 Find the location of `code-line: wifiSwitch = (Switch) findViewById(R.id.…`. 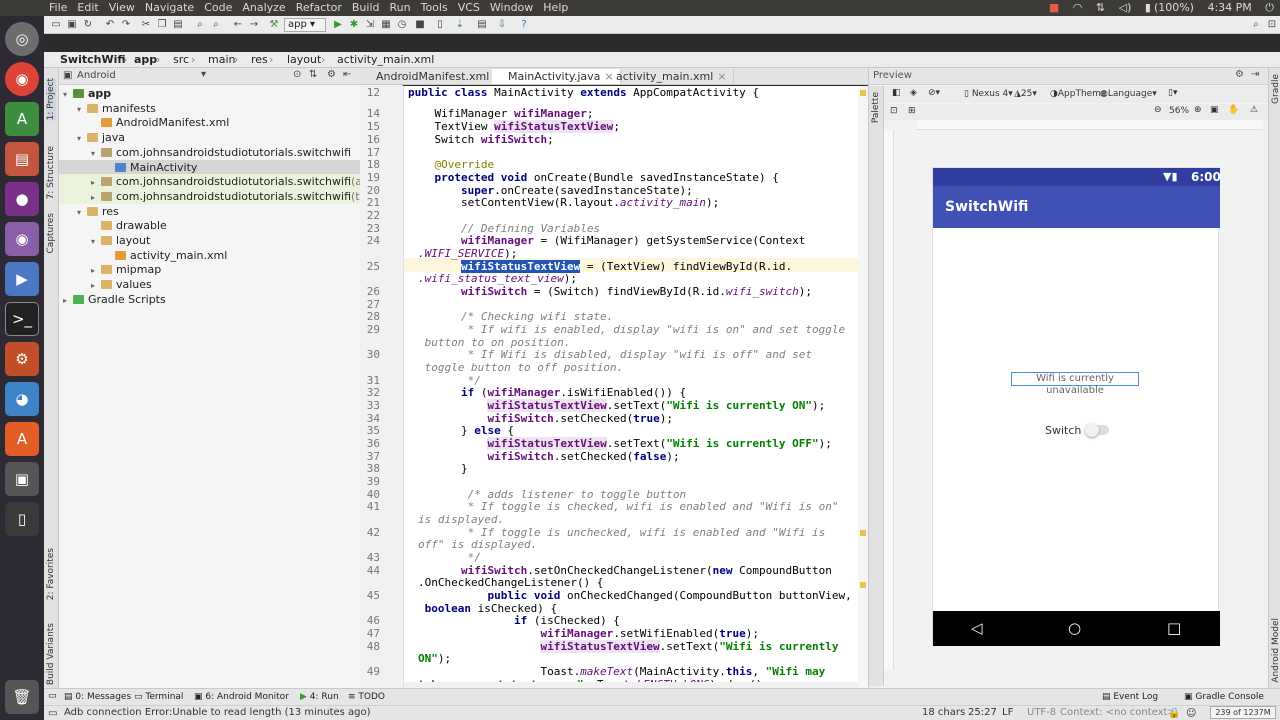

code-line: wifiSwitch = (Switch) findViewById(R.id.… is located at coordinates (610, 292).